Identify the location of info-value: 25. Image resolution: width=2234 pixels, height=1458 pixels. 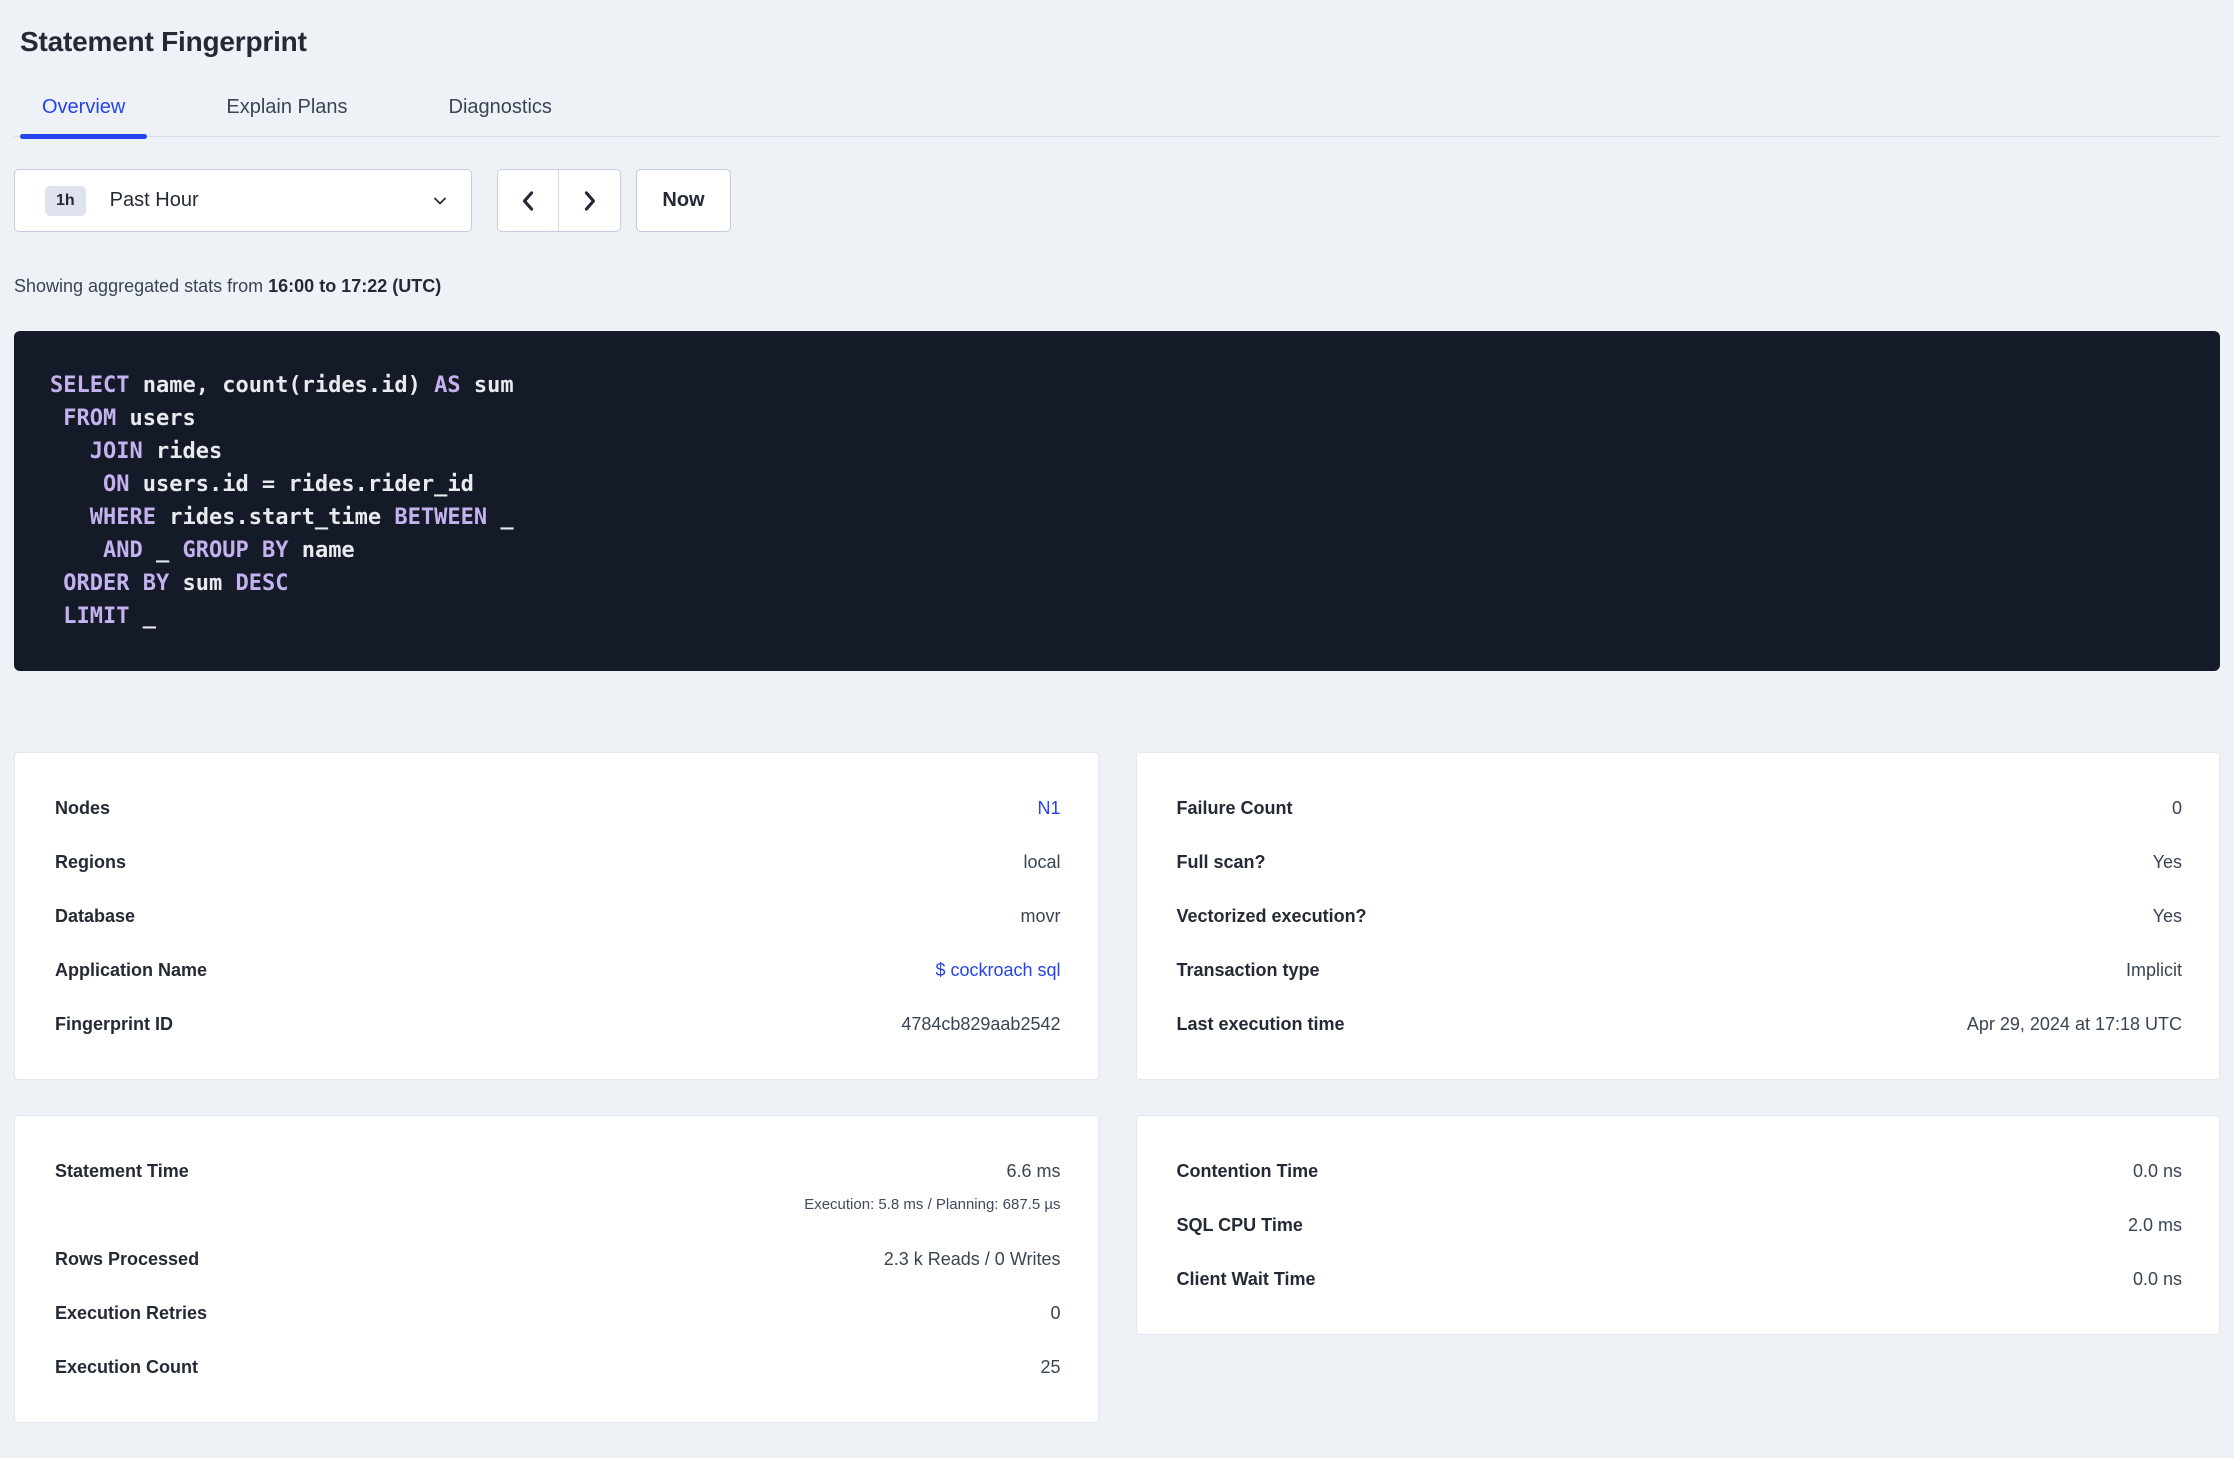
(1050, 1367).